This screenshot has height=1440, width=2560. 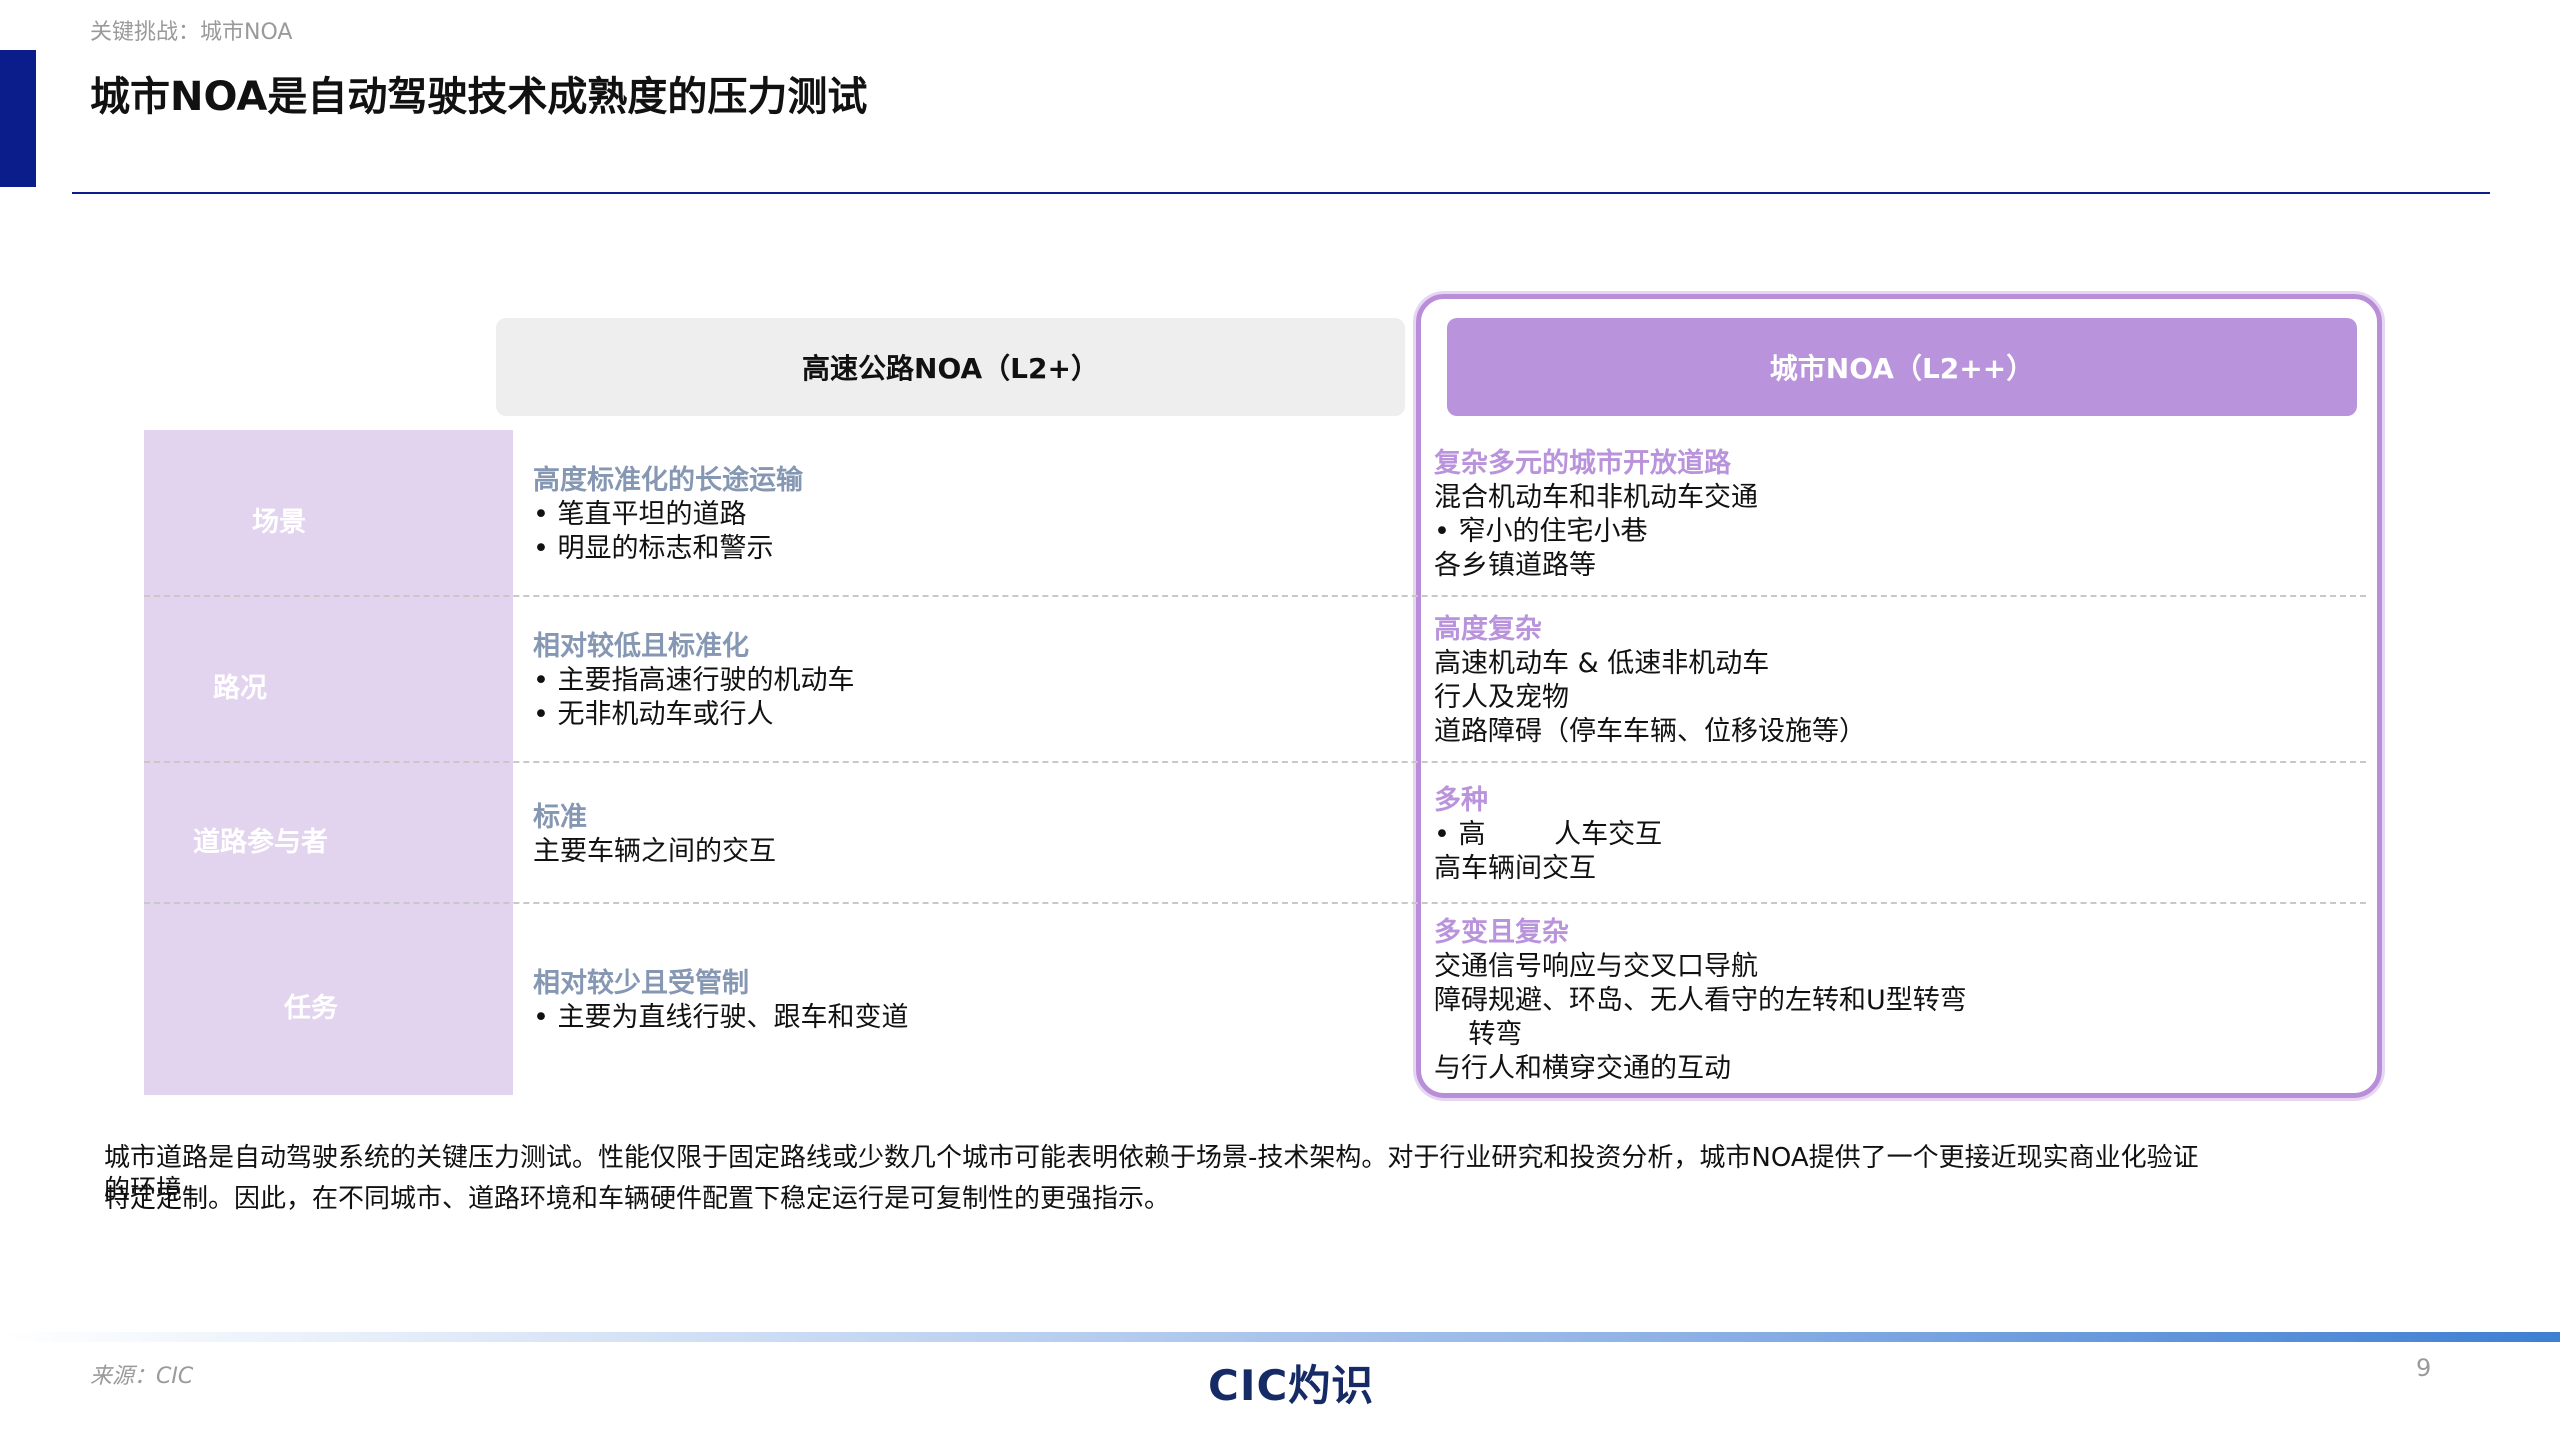 I want to click on footer-gradient-bar, so click(x=1280, y=1337).